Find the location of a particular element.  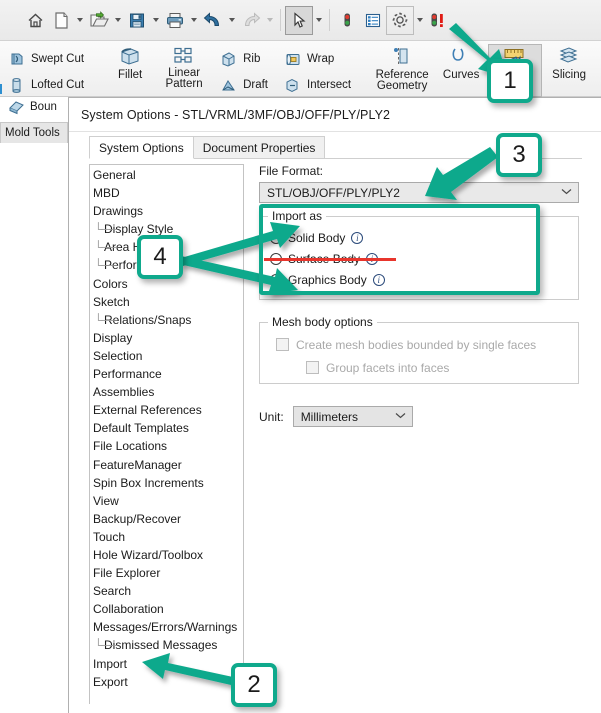

open-folder-icon is located at coordinates (99, 20).